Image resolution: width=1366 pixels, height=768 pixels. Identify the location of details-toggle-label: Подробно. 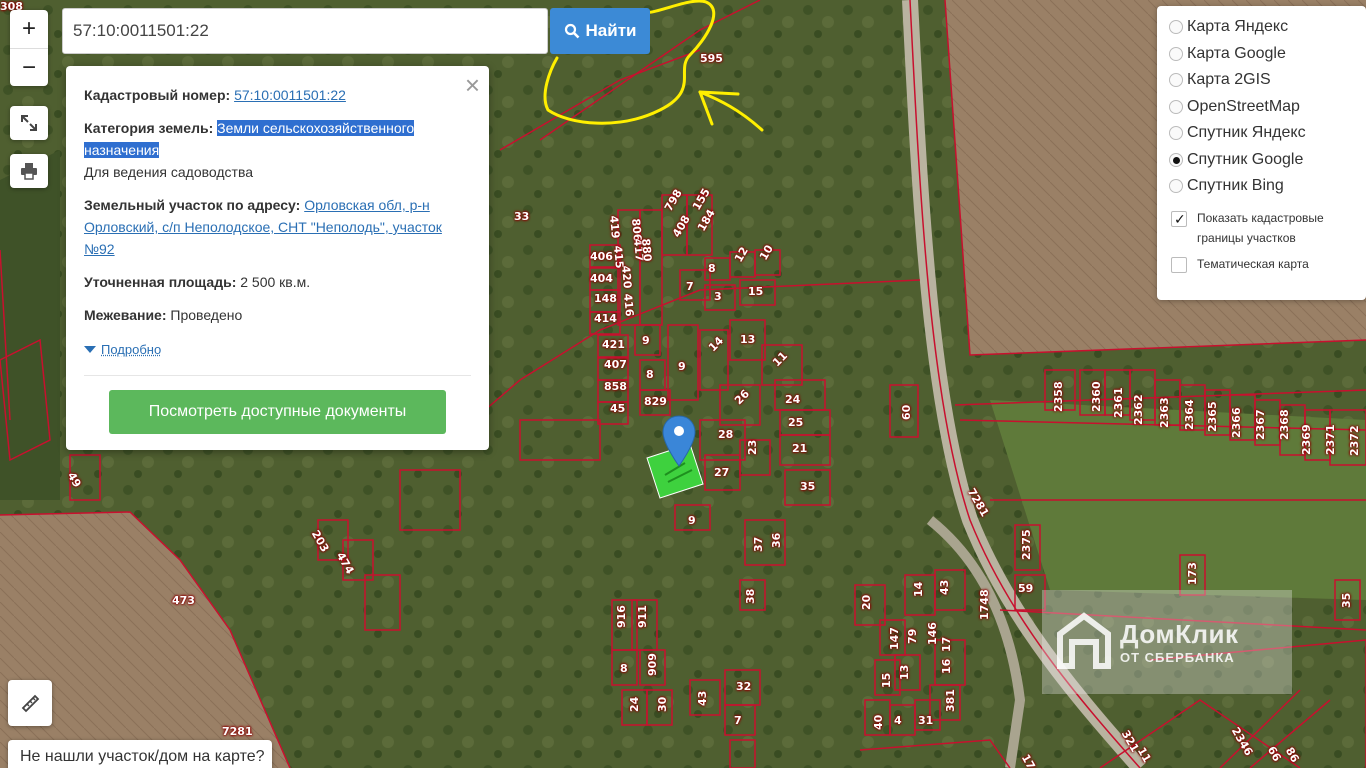
(131, 349).